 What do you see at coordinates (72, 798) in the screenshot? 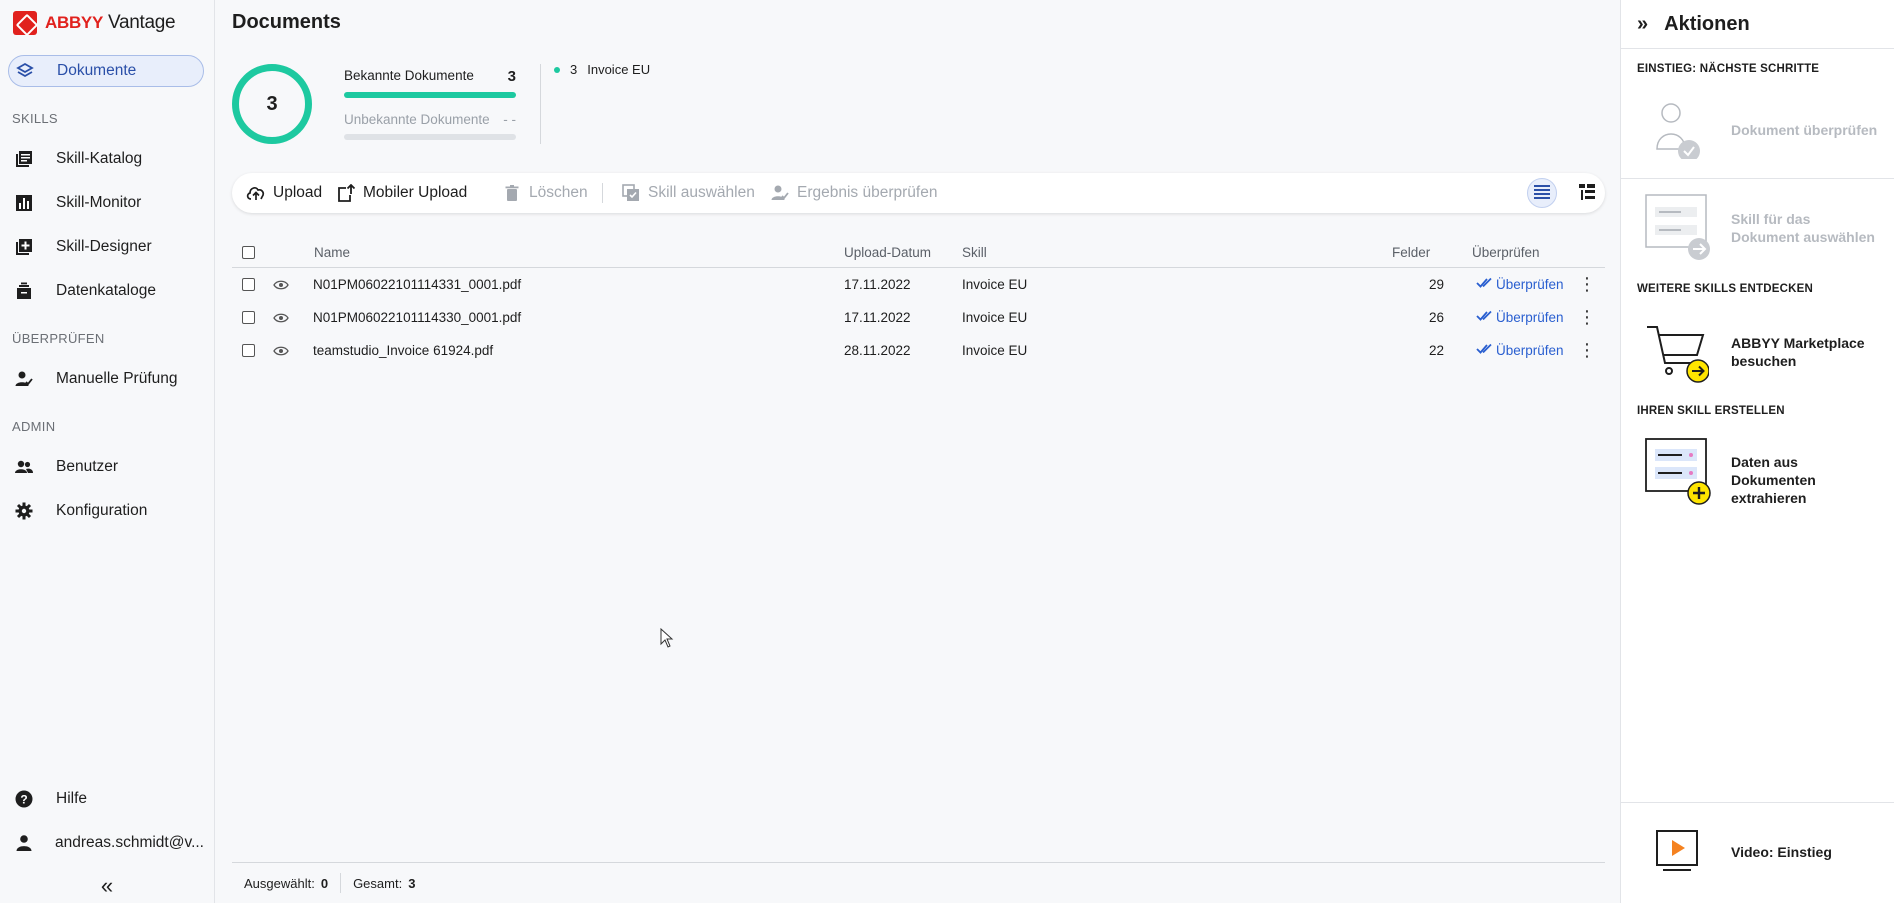
I see `sidebar-item-label: Hilfe` at bounding box center [72, 798].